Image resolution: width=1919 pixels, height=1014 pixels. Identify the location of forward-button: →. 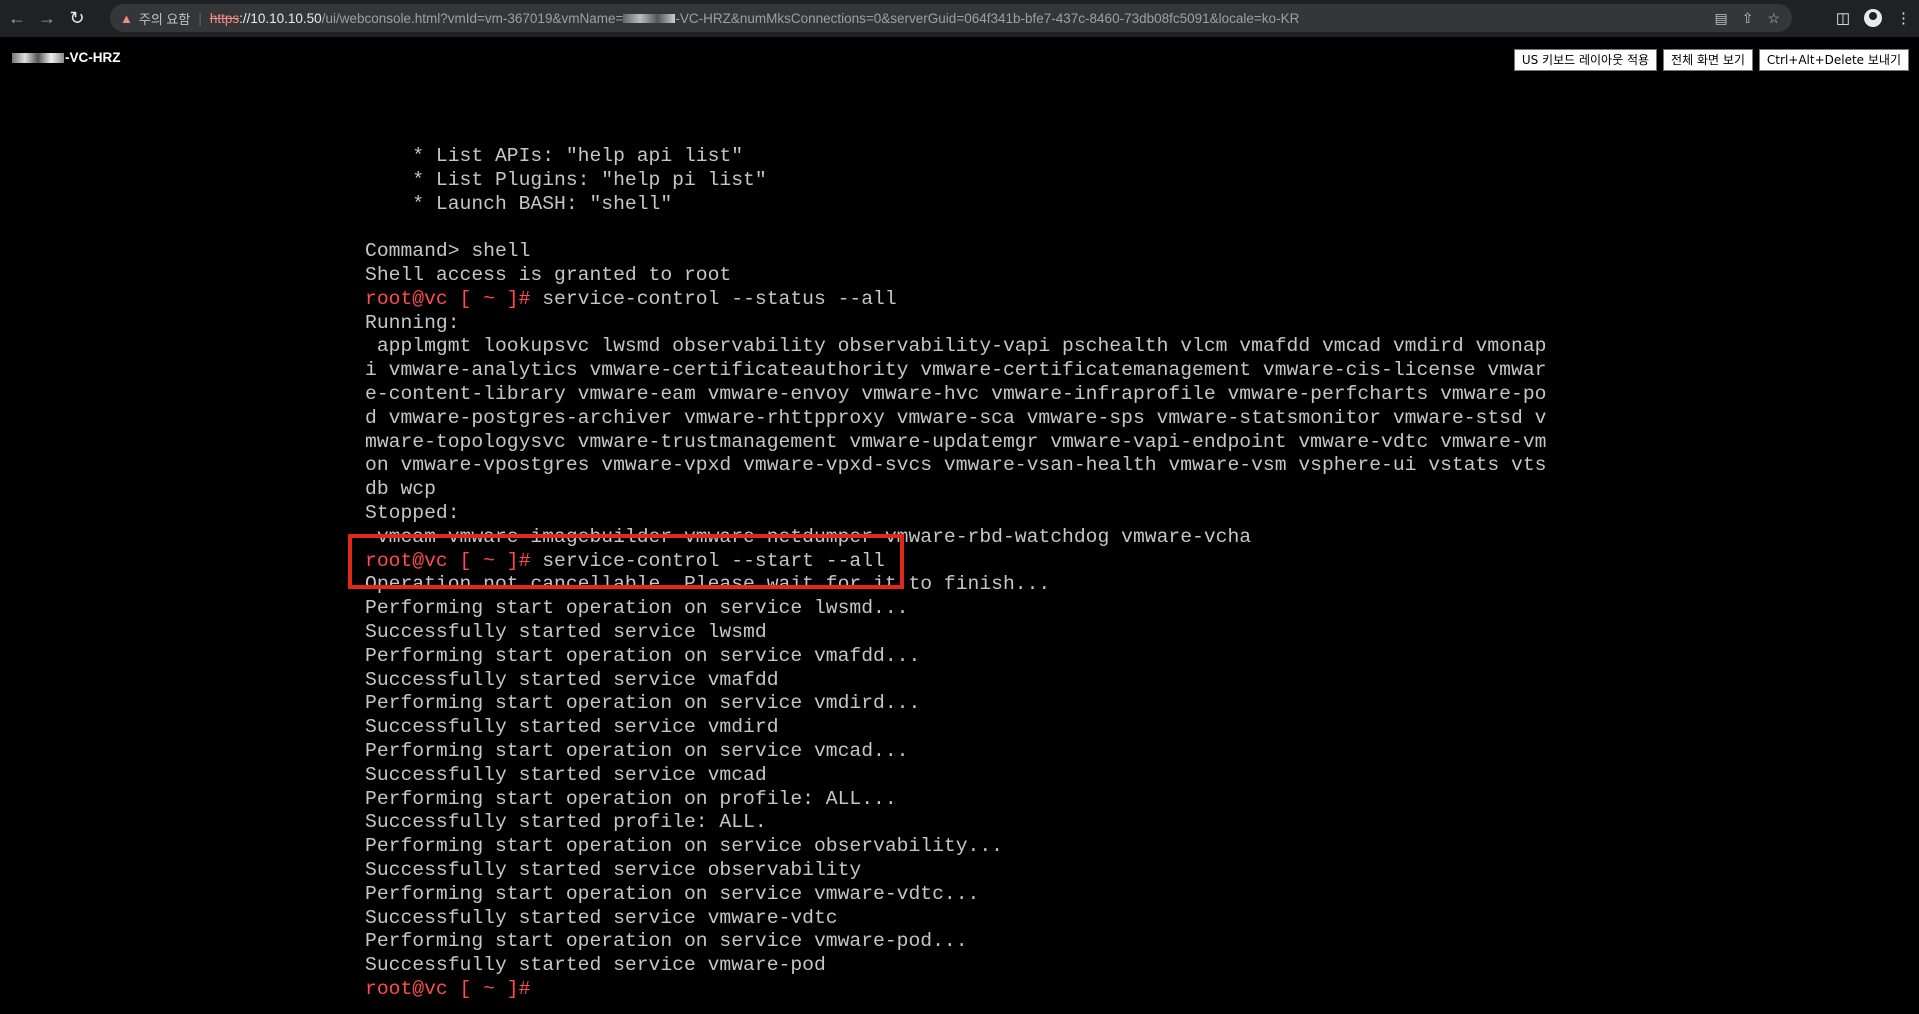
(47, 19).